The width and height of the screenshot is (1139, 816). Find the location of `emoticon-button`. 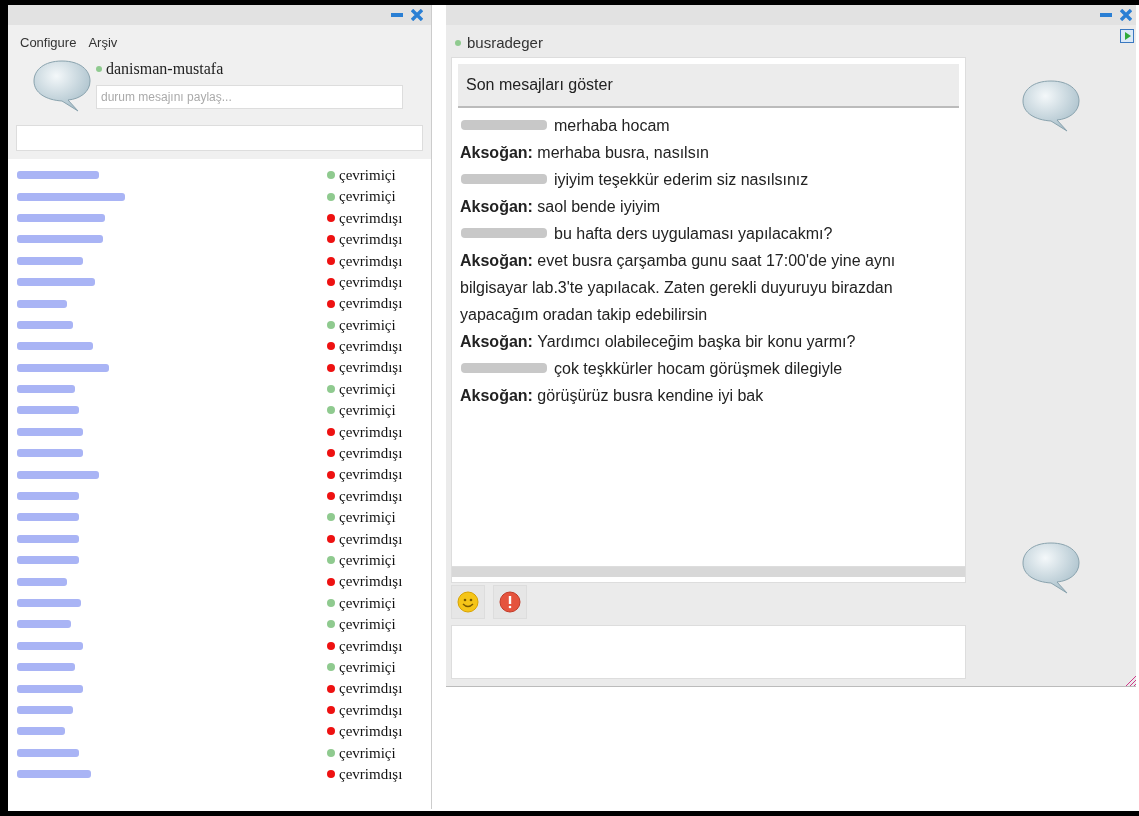

emoticon-button is located at coordinates (468, 602).